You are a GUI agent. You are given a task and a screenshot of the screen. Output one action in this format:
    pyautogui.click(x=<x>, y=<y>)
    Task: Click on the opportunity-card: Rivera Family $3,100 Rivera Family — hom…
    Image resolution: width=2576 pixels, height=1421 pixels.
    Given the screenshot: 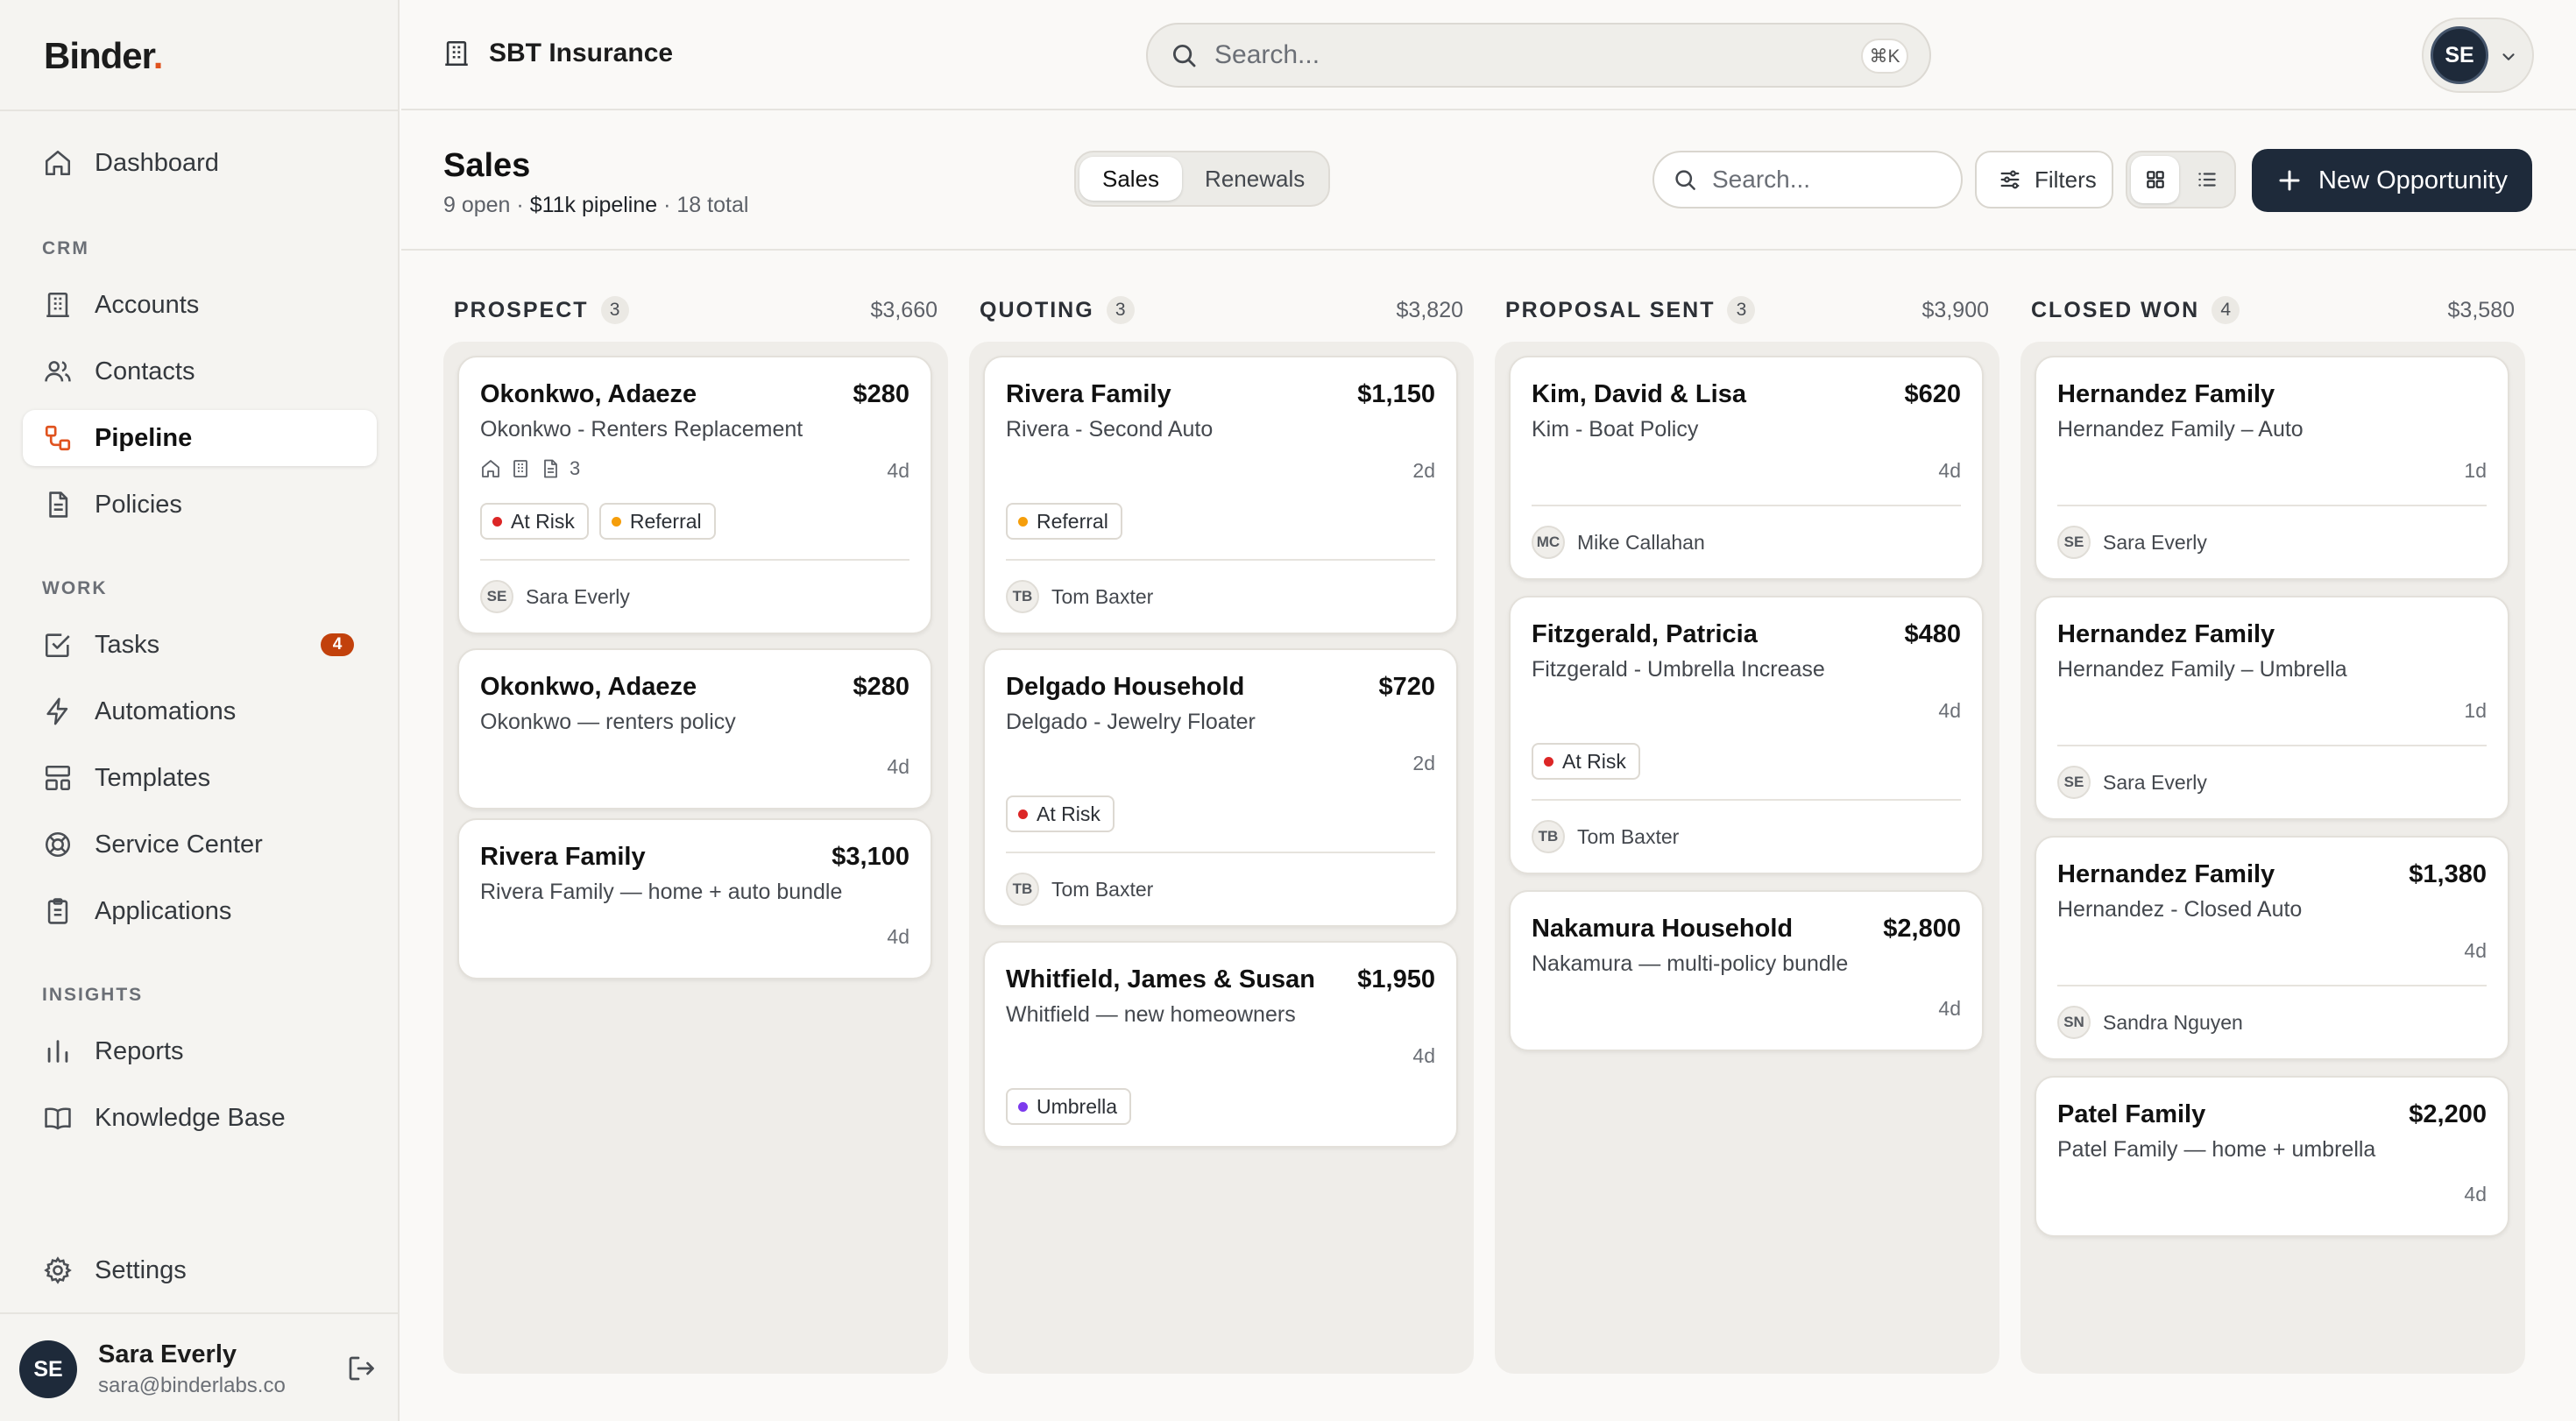 What is the action you would take?
    pyautogui.click(x=694, y=899)
    